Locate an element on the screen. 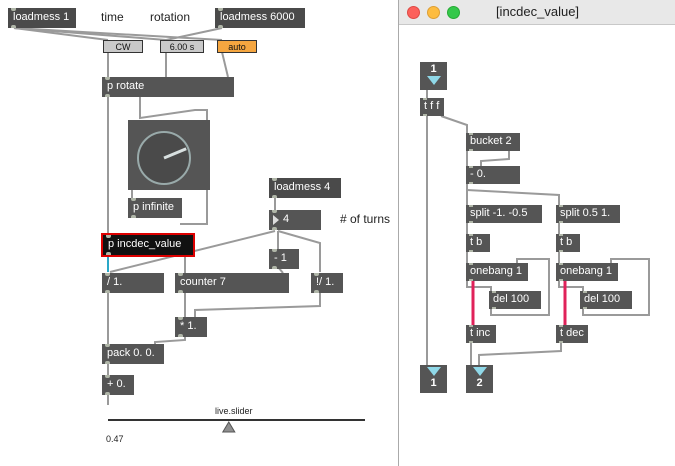 This screenshot has width=675, height=466. delay-1-object: del 100 is located at coordinates (515, 300).